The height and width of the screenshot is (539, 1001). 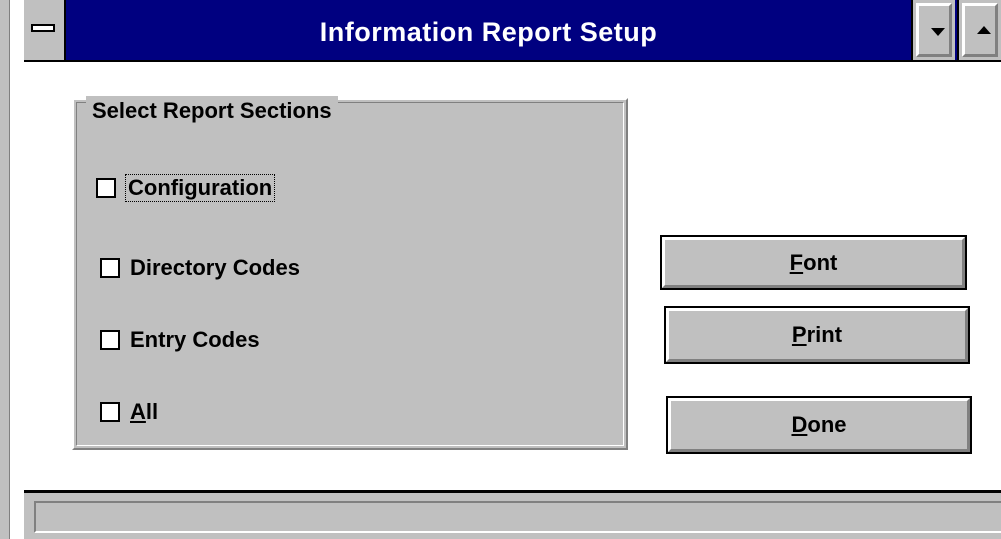 I want to click on group-label: Select Report Sections, so click(x=212, y=111).